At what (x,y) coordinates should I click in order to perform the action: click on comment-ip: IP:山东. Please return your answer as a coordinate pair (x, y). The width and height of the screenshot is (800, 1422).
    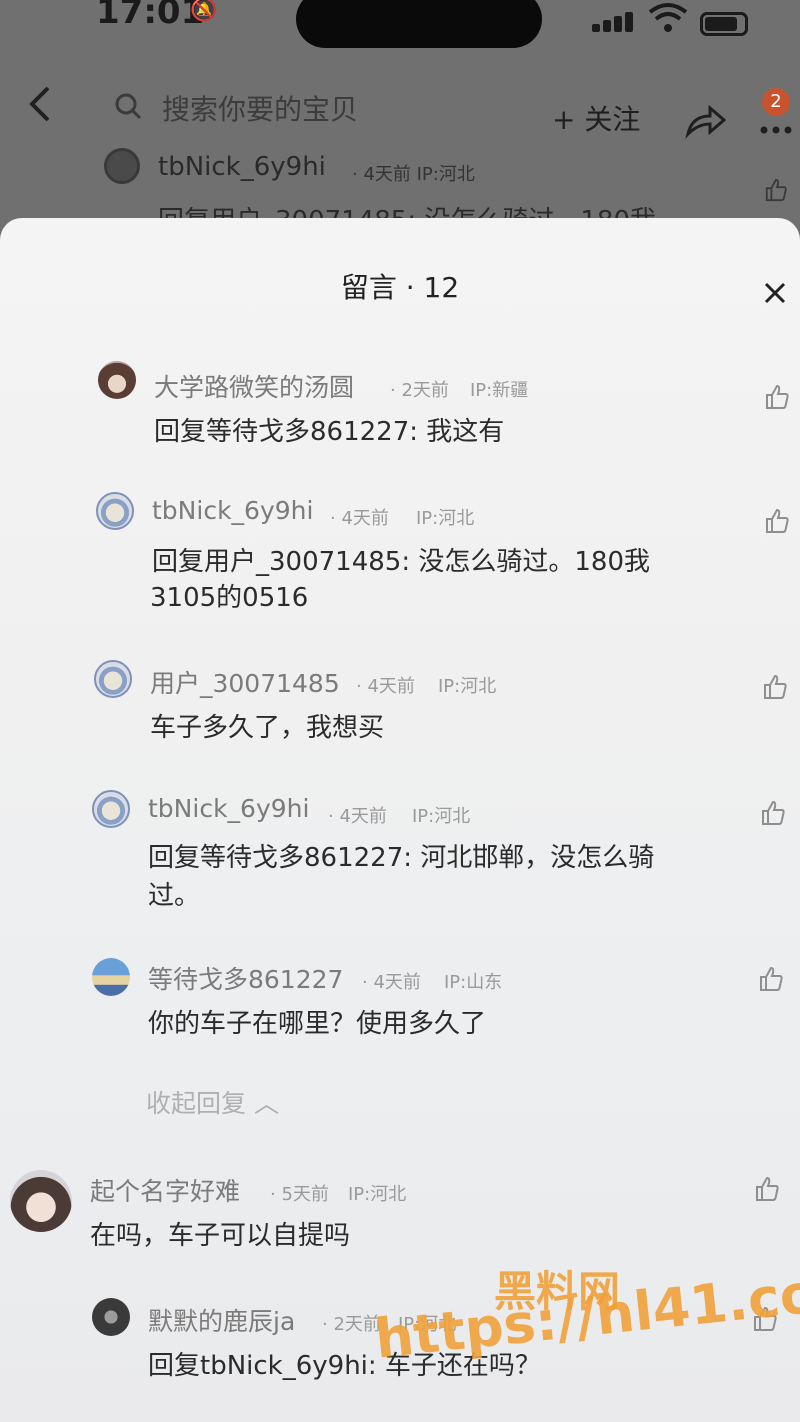
    Looking at the image, I should click on (473, 982).